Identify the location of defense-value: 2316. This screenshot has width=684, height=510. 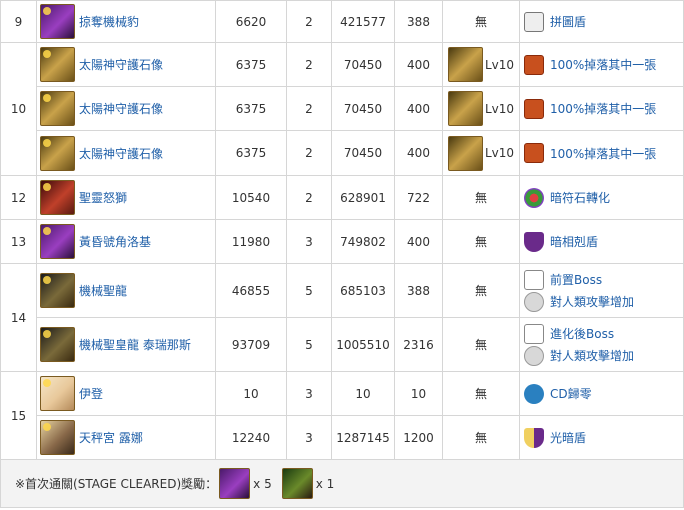
(418, 344).